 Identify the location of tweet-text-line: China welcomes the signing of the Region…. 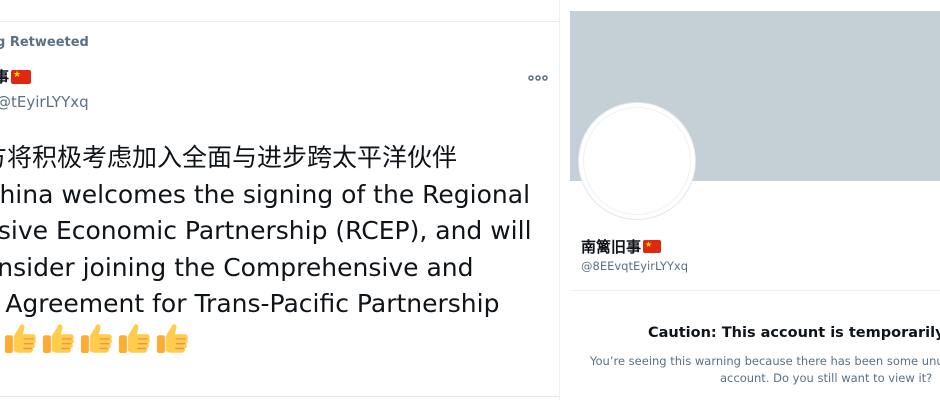
(265, 194).